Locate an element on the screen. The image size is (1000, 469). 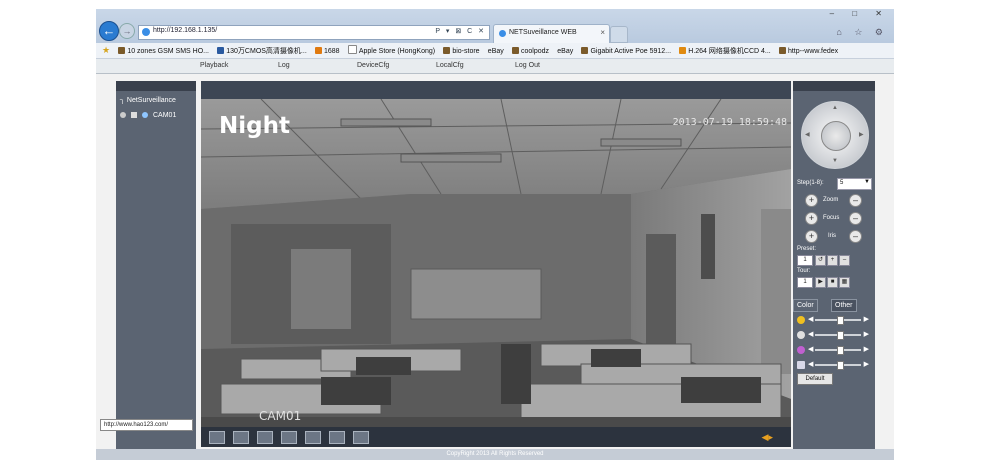
contrast-slider: ◀ ▶ is located at coordinates (834, 335).